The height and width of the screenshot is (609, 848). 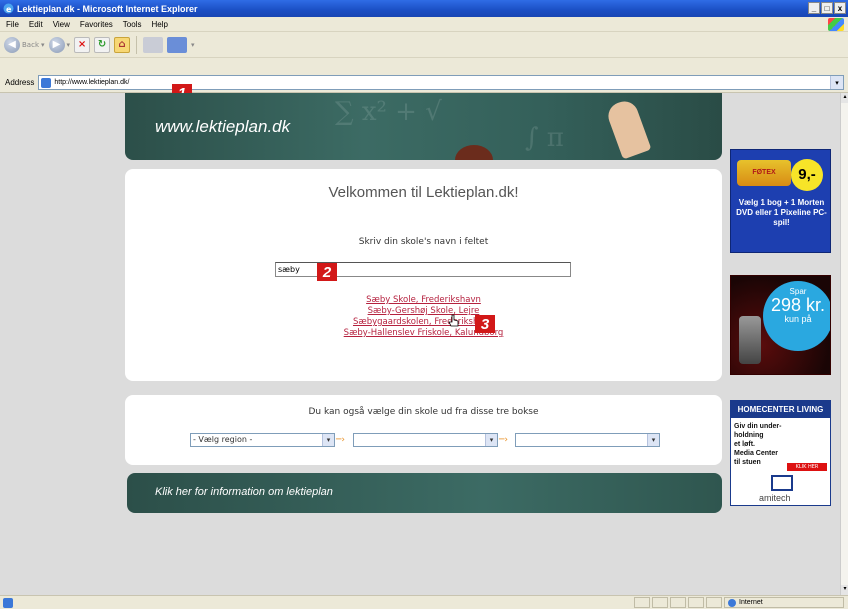 What do you see at coordinates (69, 45) in the screenshot?
I see `forward-dropdown-icon: ▾` at bounding box center [69, 45].